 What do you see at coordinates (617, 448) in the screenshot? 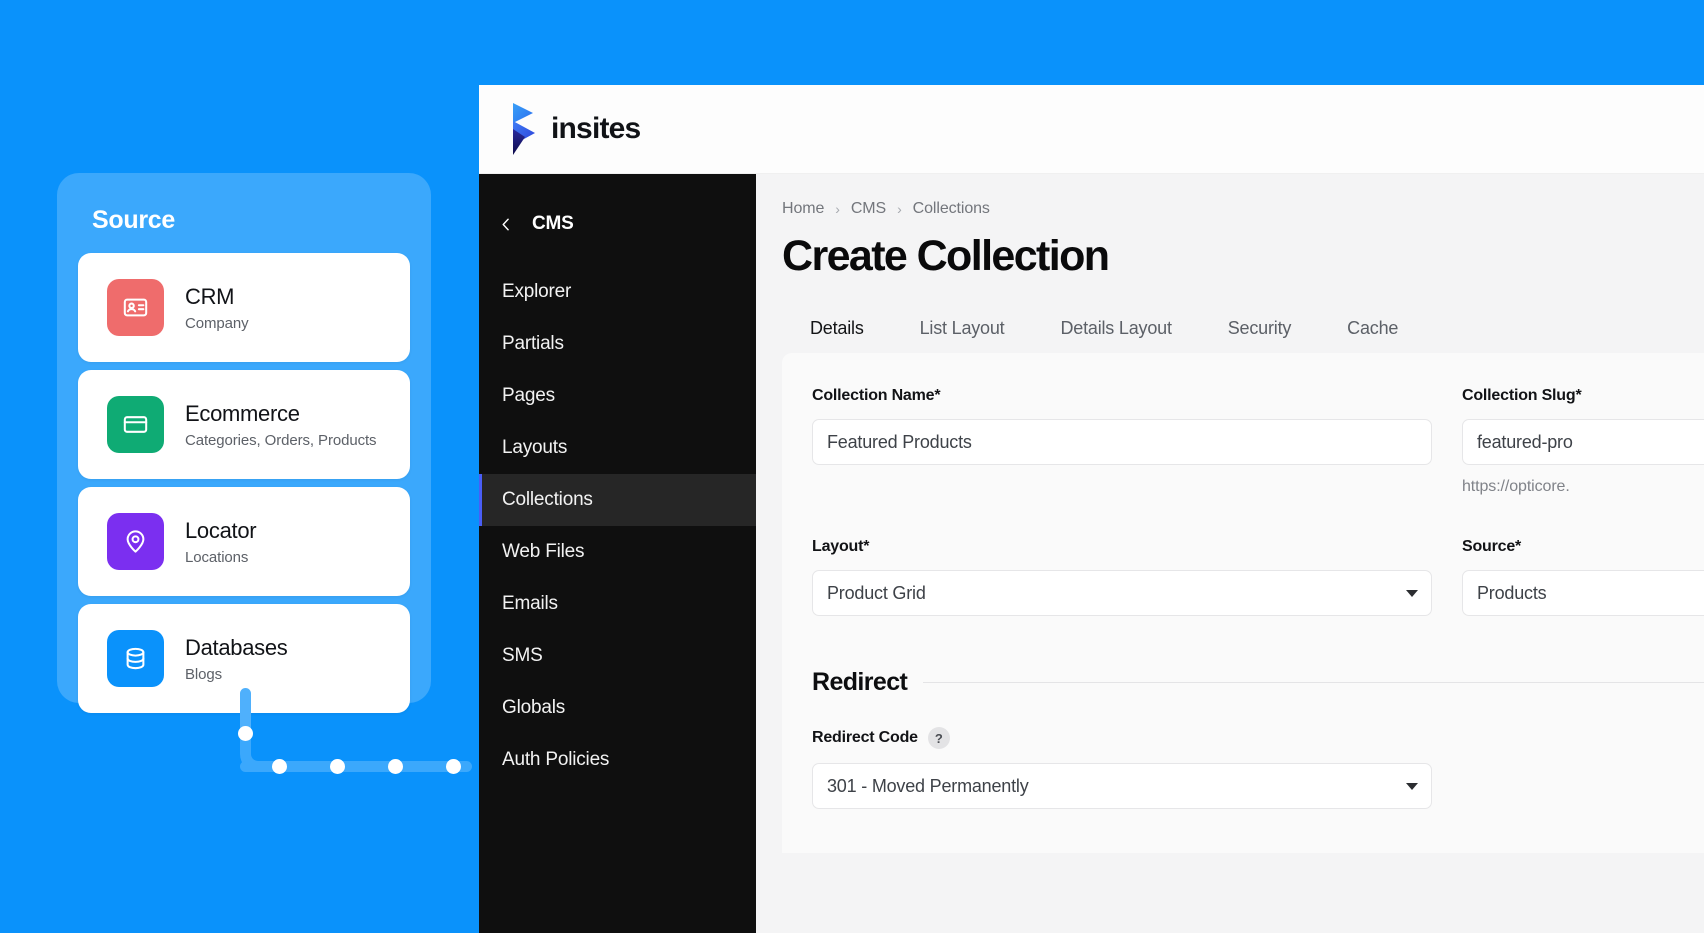
I see `sidebar-item-layouts: Layouts` at bounding box center [617, 448].